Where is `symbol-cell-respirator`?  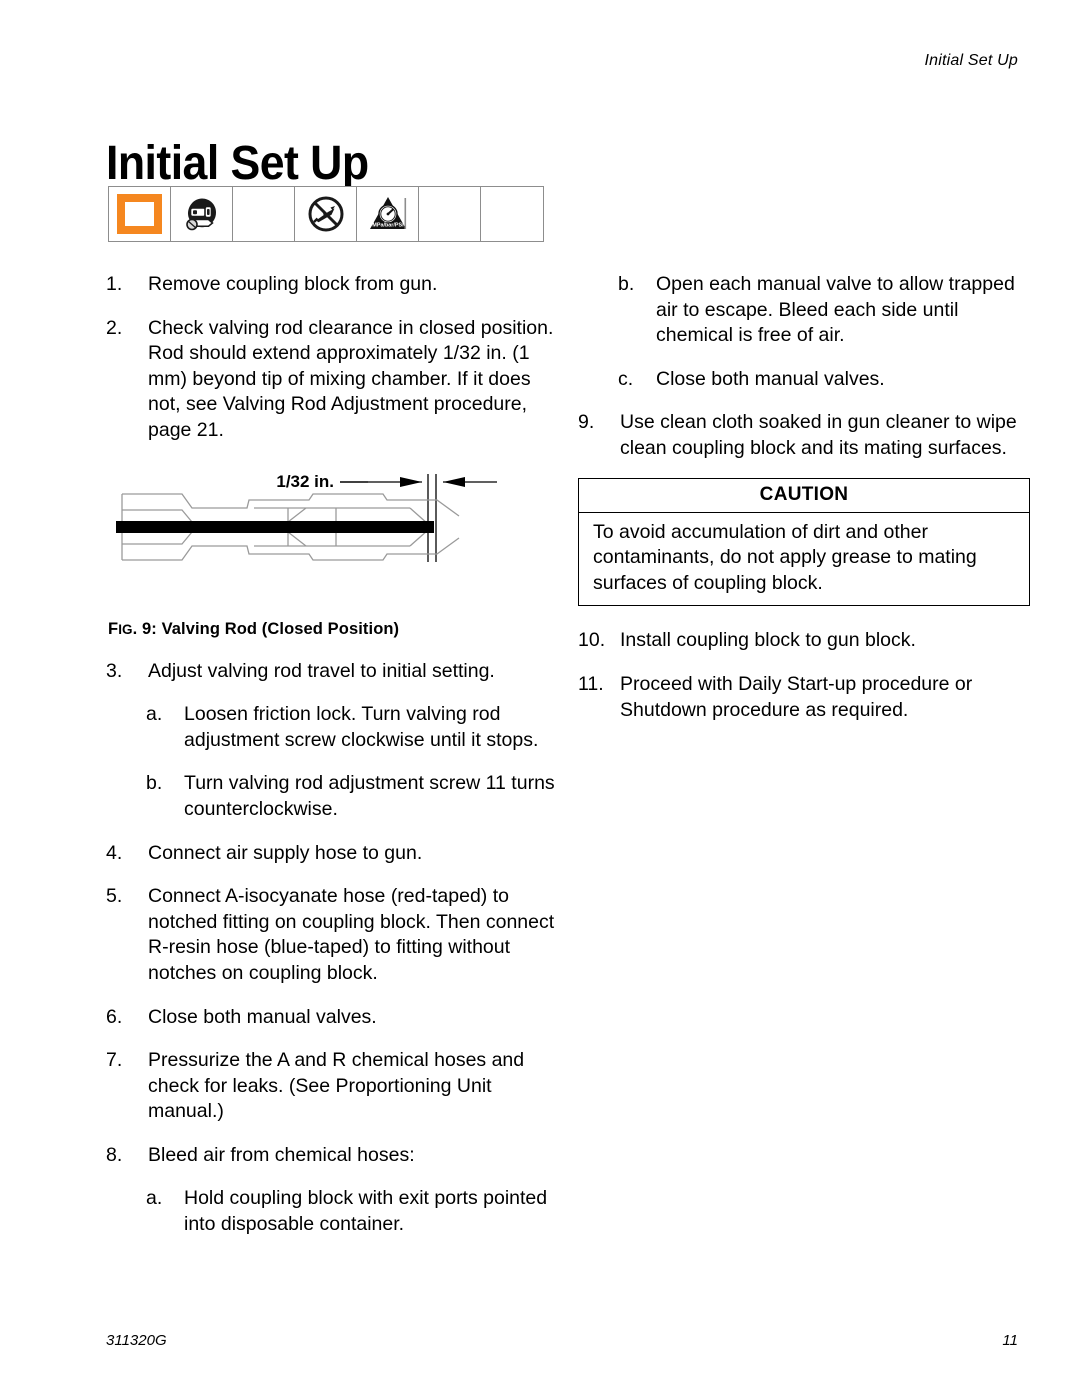 symbol-cell-respirator is located at coordinates (202, 214).